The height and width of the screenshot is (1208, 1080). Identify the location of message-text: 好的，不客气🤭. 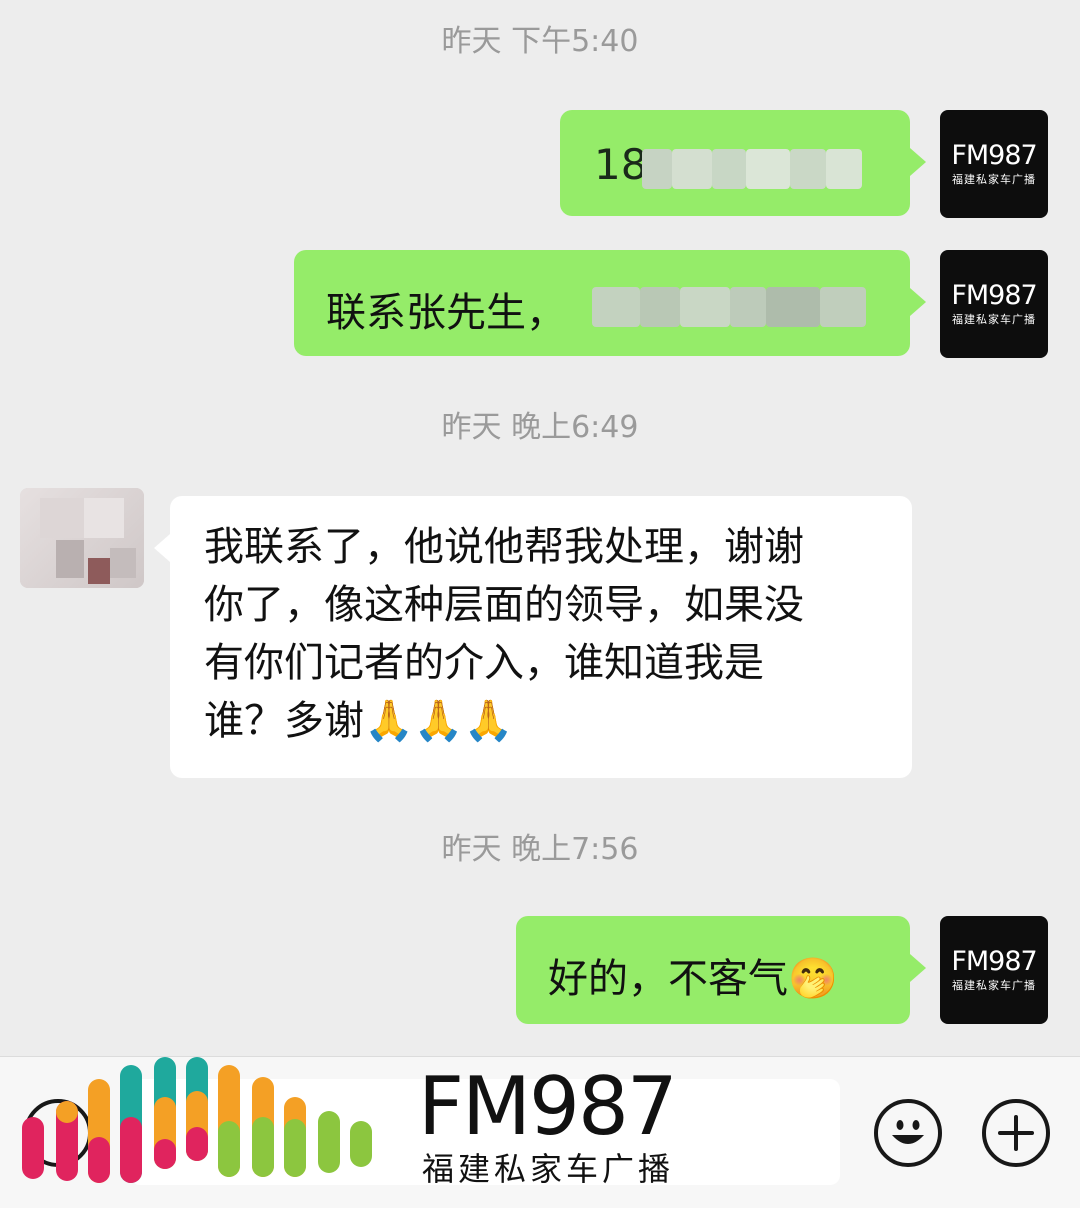
(693, 979).